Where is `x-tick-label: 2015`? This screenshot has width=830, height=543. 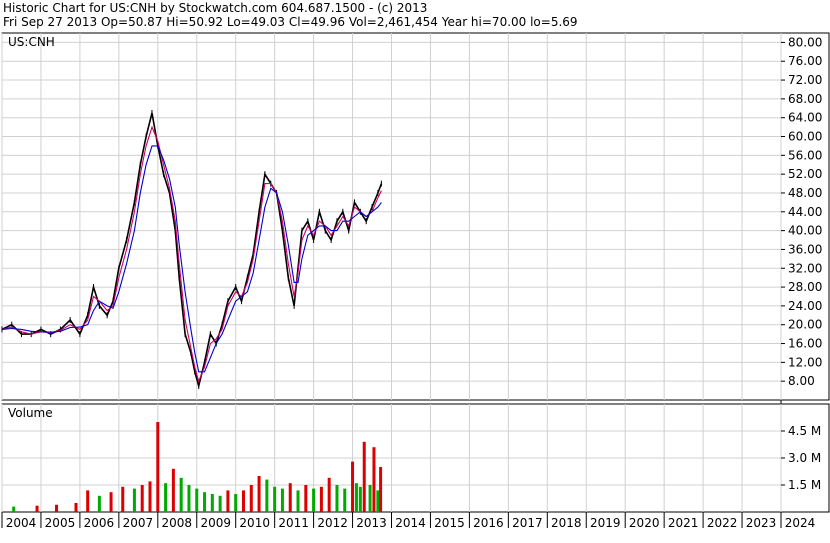 x-tick-label: 2015 is located at coordinates (449, 523).